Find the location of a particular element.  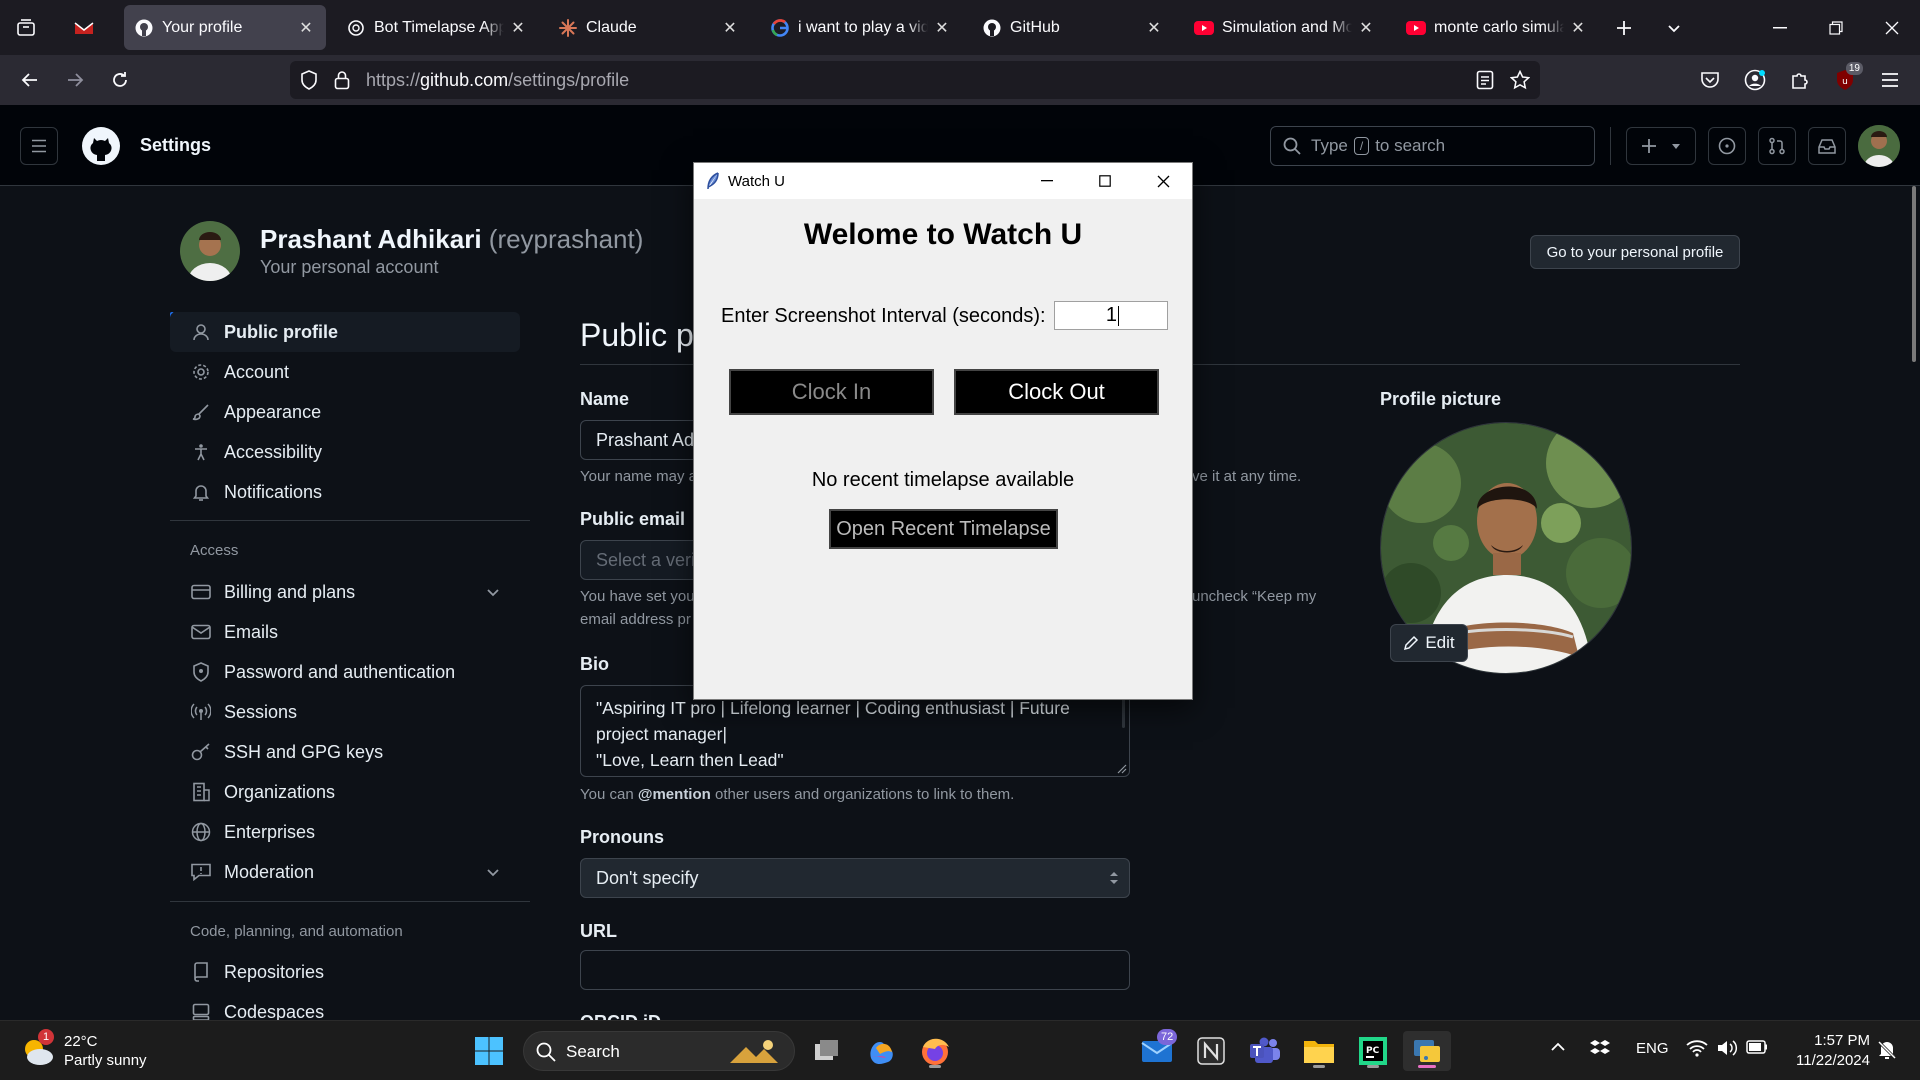

copilot-icon is located at coordinates (881, 1051).